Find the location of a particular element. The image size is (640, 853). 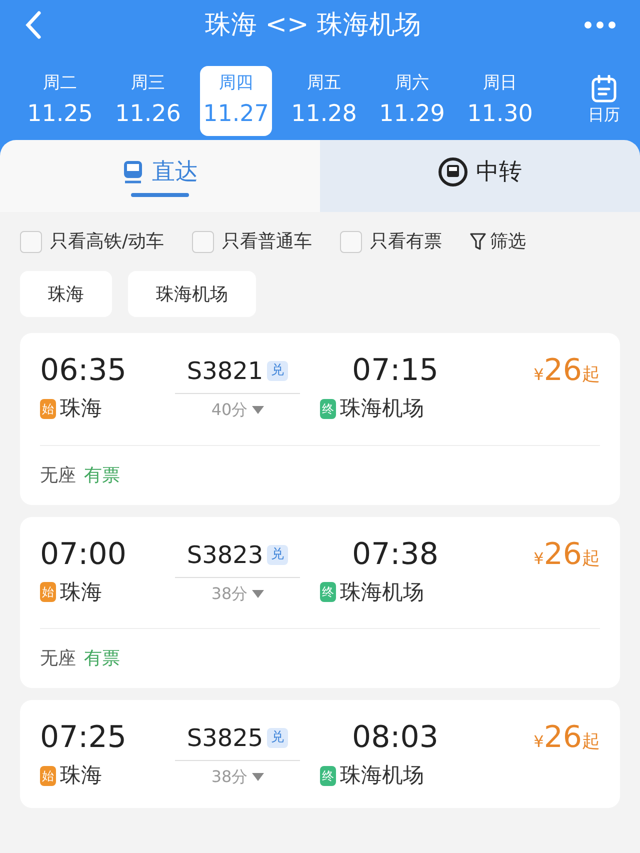

date-tab: 周三 11.26 is located at coordinates (148, 101).